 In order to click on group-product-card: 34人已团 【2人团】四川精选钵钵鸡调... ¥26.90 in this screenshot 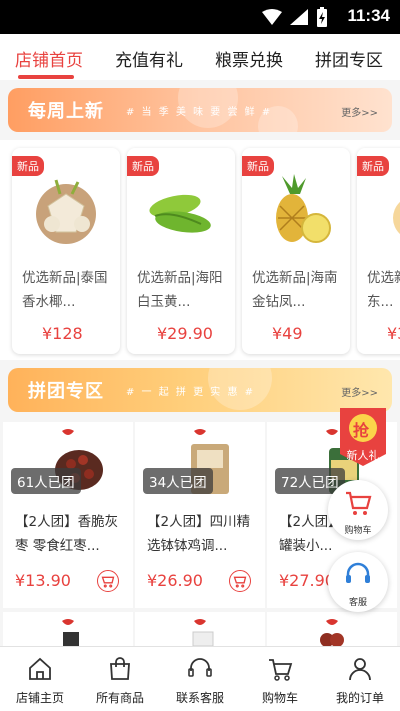, I will do `click(200, 515)`.